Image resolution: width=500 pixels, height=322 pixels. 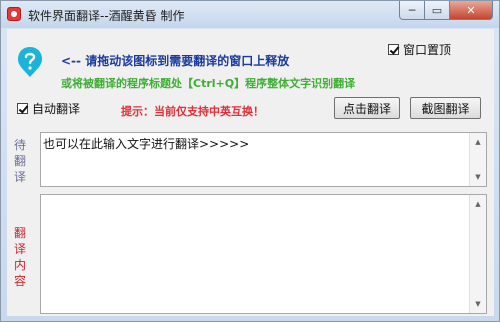 I want to click on source-text: 也可以在此输入文字进行翻译>>>>>, so click(x=146, y=143).